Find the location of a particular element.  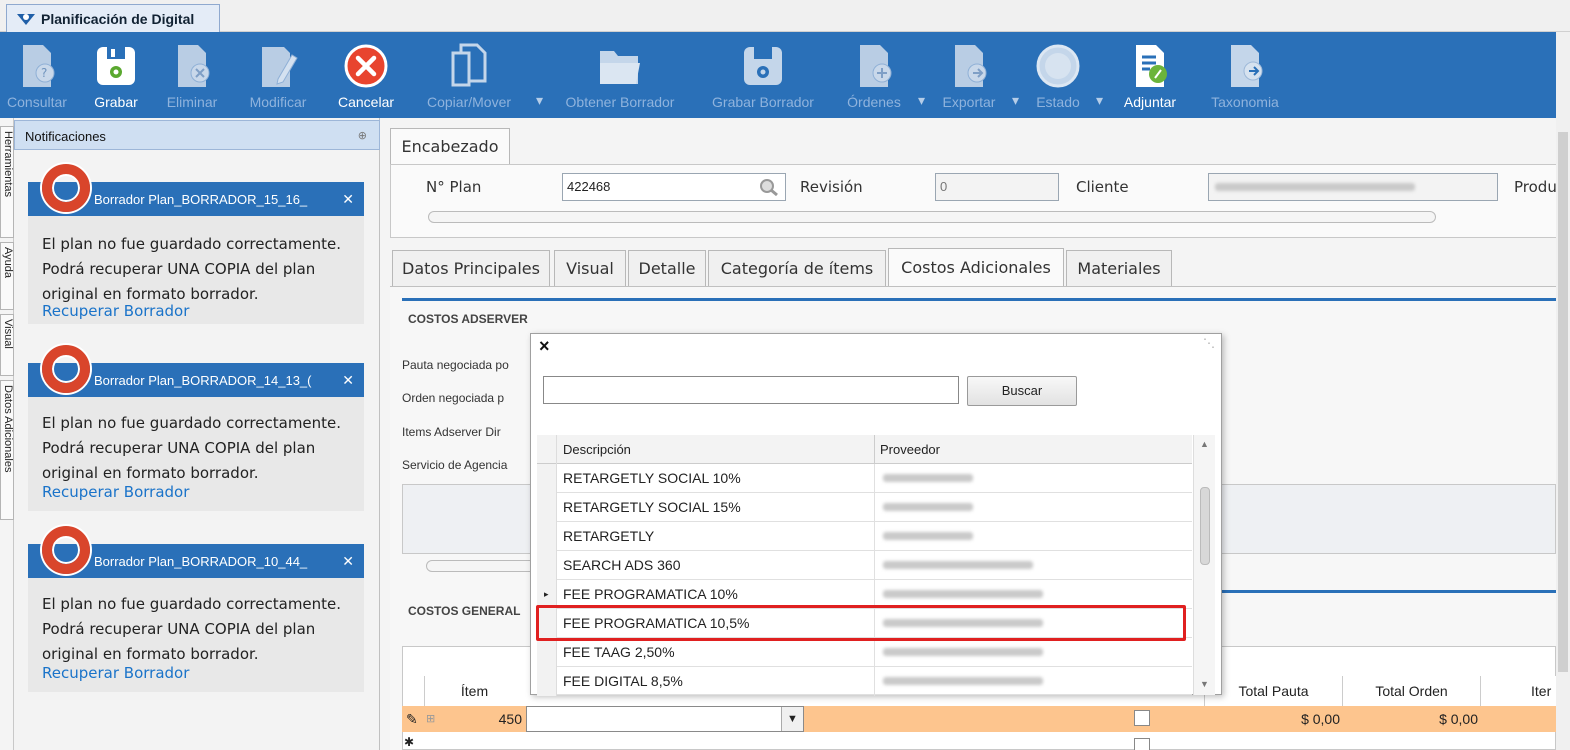

consultar-button: ? Consultar is located at coordinates (37, 75).